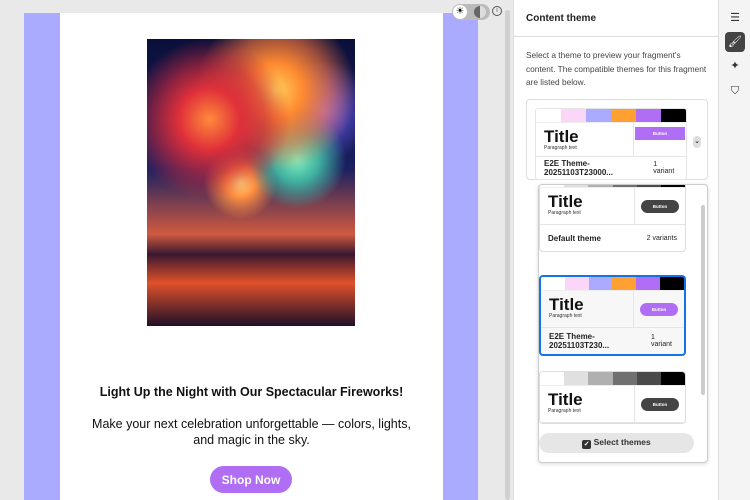 Image resolution: width=750 pixels, height=500 pixels. I want to click on shield-icon: ⛉, so click(735, 91).